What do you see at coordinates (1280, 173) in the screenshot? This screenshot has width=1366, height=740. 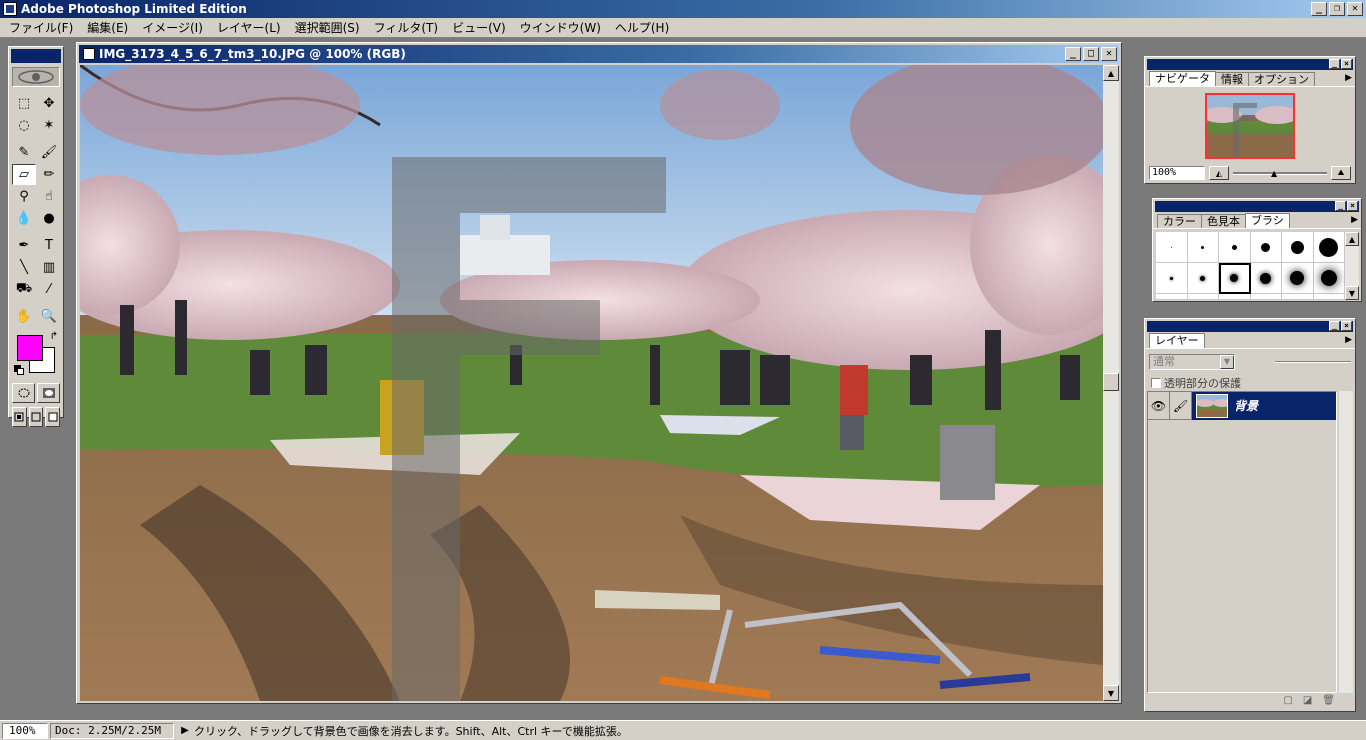 I see `zoom-slider: ▲` at bounding box center [1280, 173].